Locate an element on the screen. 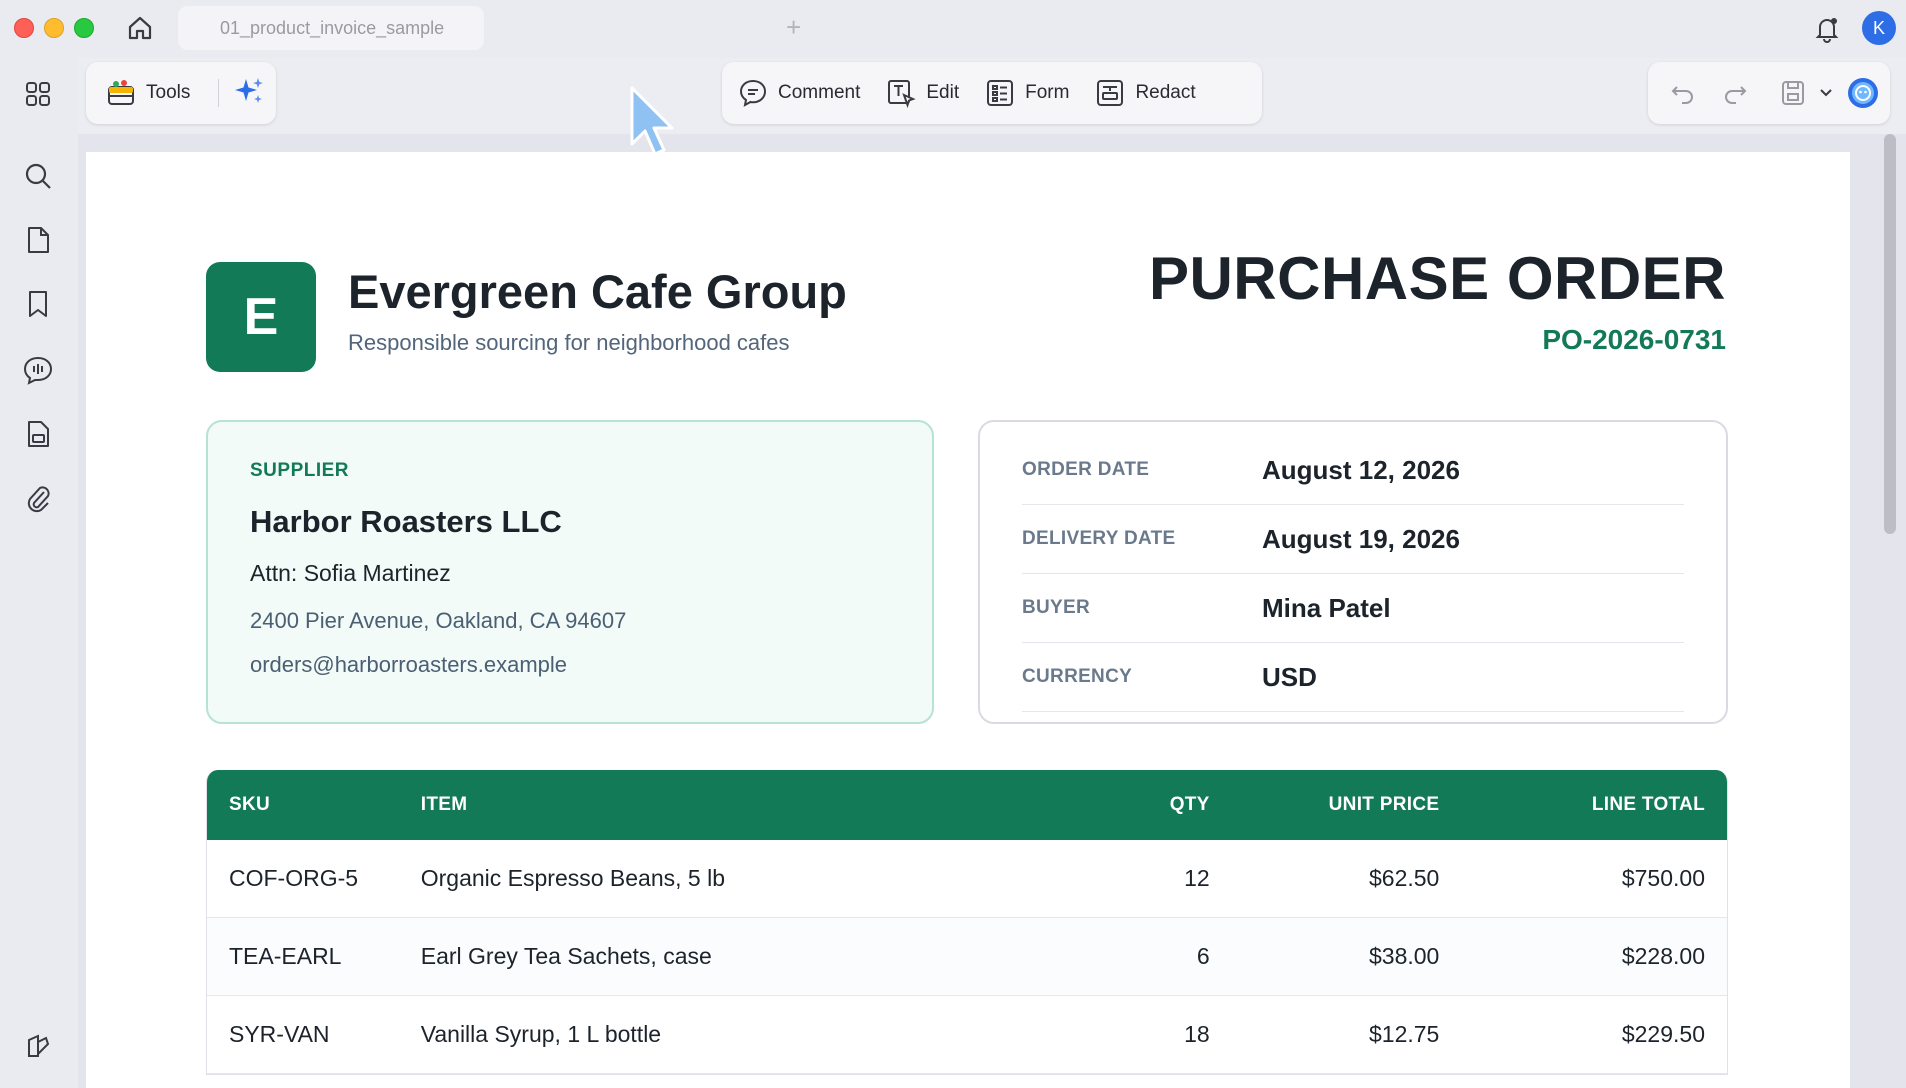 This screenshot has width=1906, height=1088. title-bar: 01_product_invoice_sample + K is located at coordinates (953, 29).